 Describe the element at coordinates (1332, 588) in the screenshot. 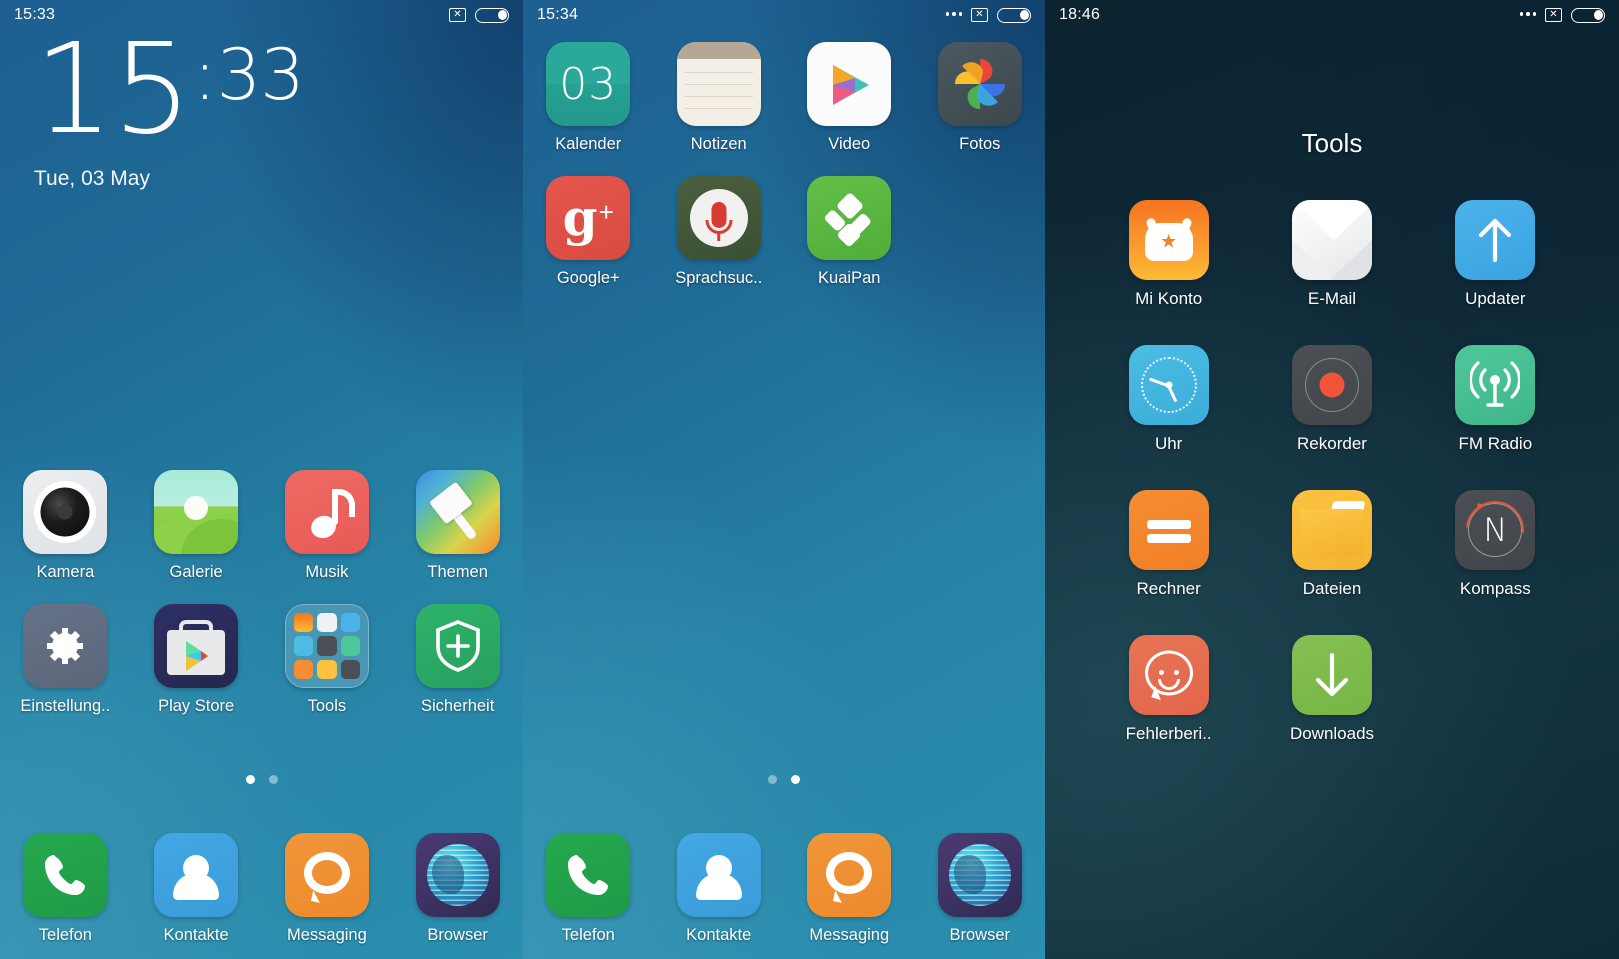

I see `app-label: Dateien` at that location.